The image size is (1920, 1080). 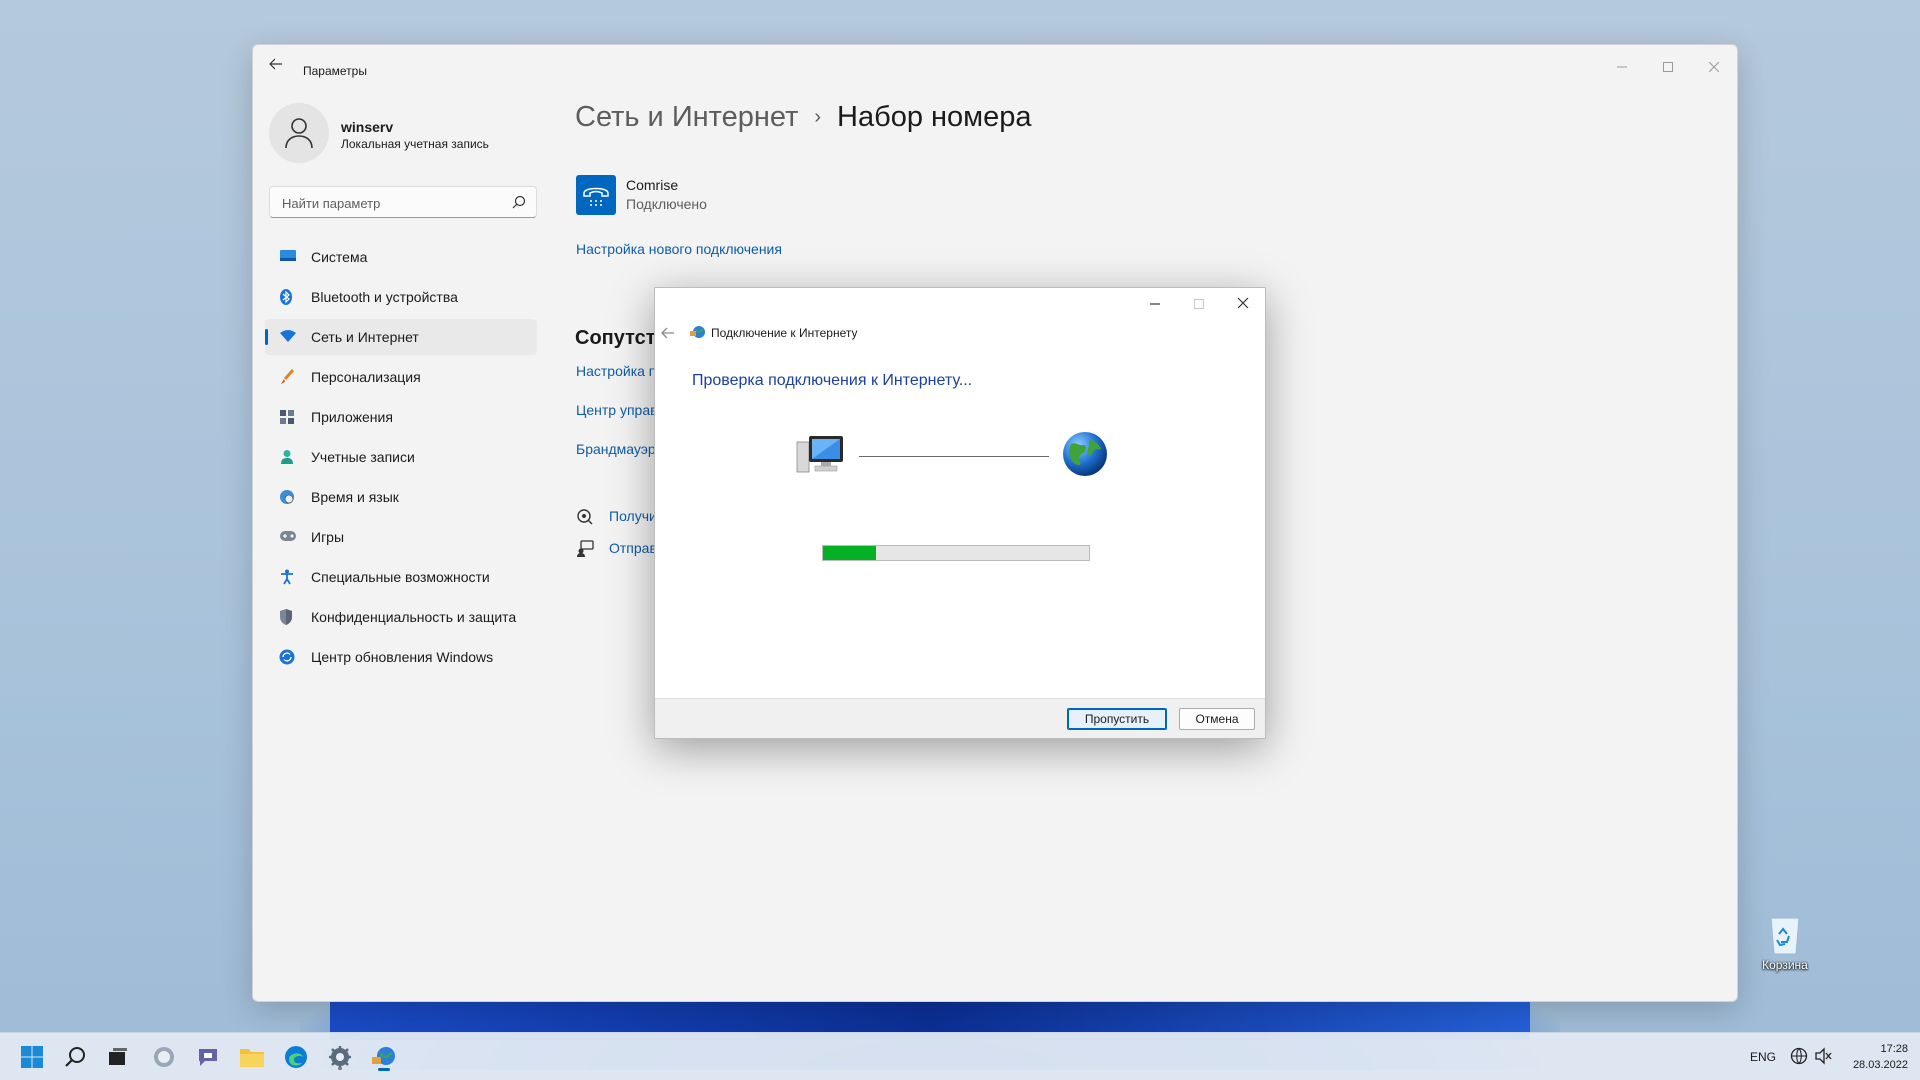 I want to click on feedback-icon, so click(x=585, y=549).